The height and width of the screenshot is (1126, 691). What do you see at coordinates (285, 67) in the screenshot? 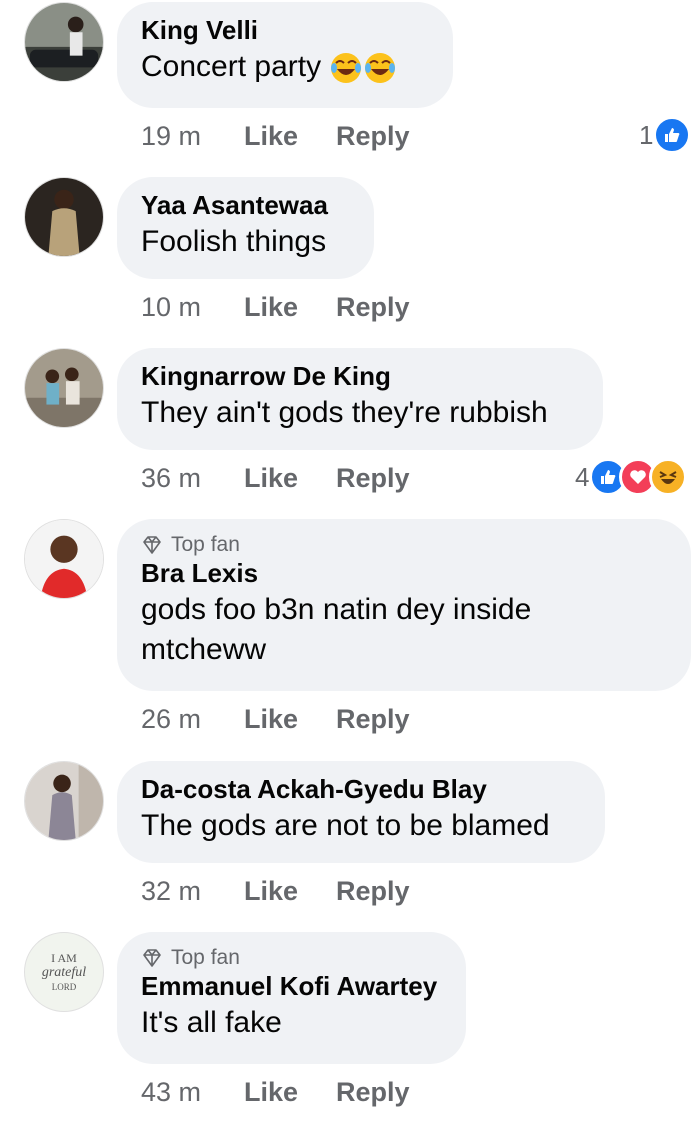
I see `comment-text: Concert party` at bounding box center [285, 67].